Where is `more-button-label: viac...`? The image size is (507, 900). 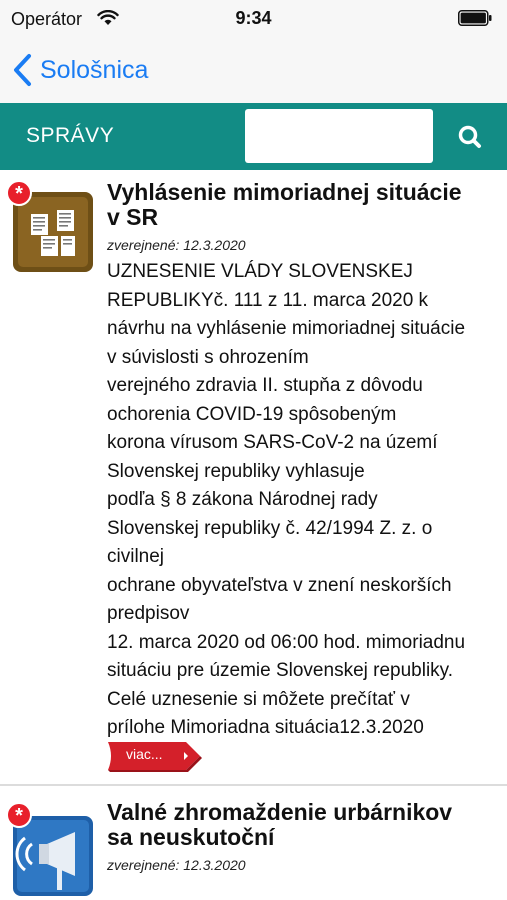 more-button-label: viac... is located at coordinates (144, 754).